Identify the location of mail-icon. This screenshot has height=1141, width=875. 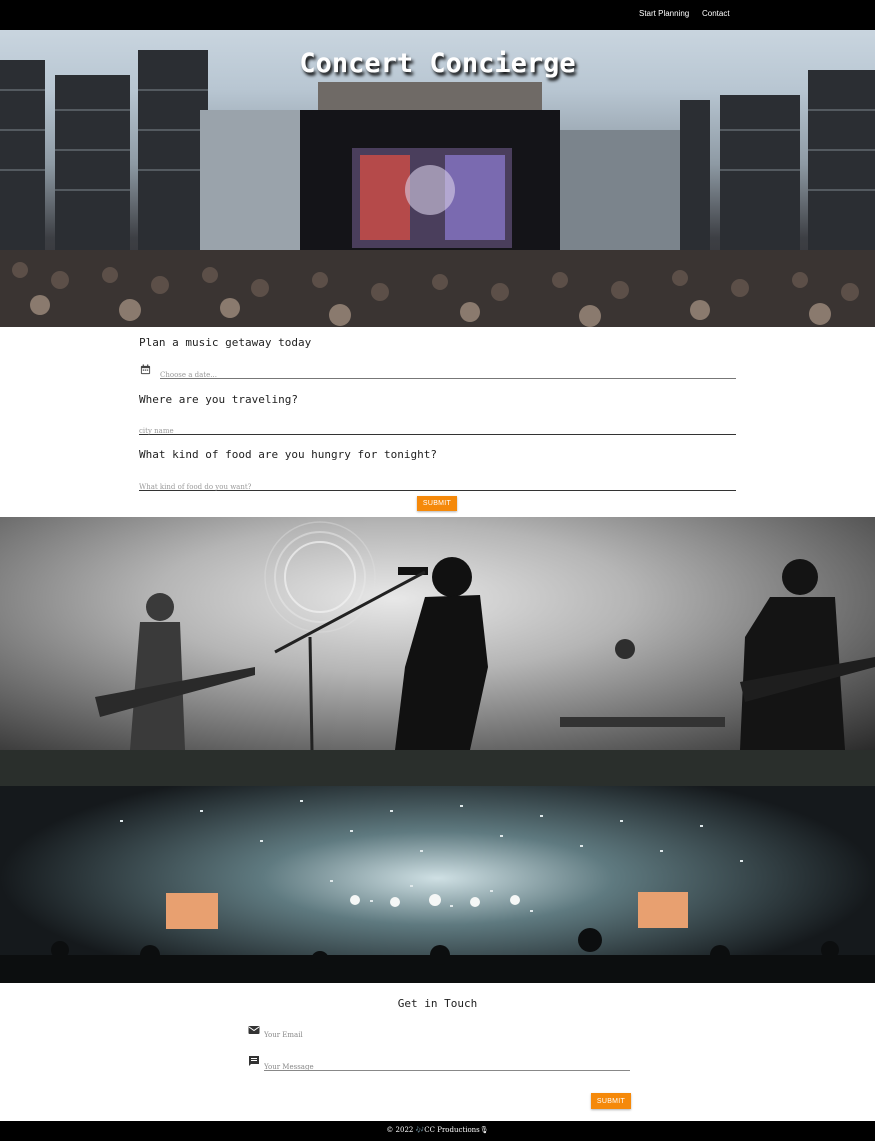
(254, 1030).